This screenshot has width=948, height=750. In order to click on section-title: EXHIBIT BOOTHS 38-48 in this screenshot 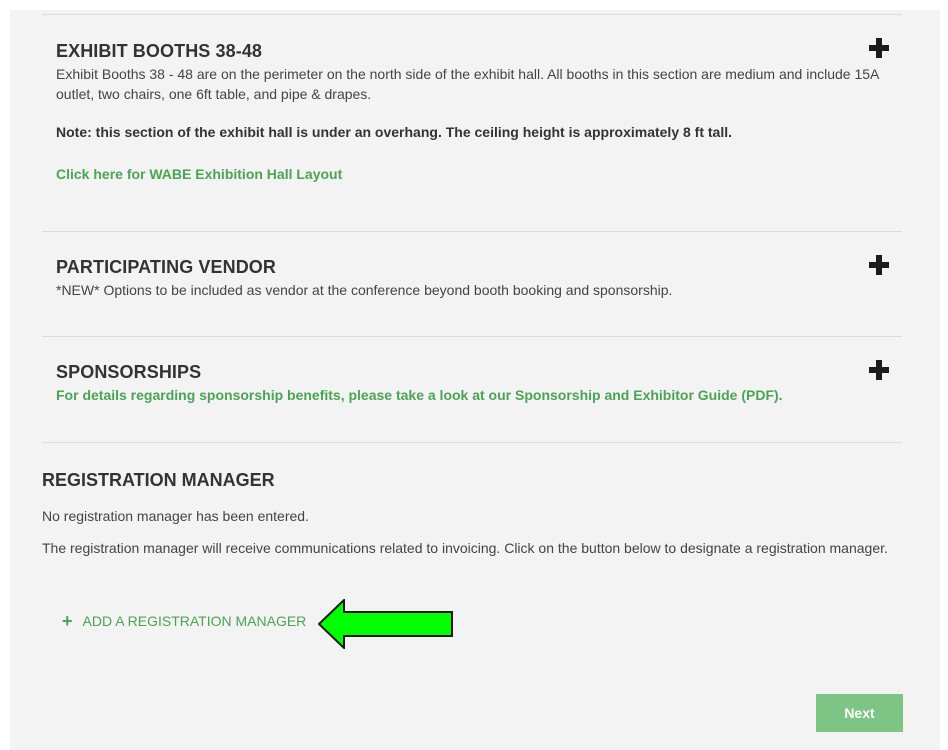, I will do `click(159, 51)`.